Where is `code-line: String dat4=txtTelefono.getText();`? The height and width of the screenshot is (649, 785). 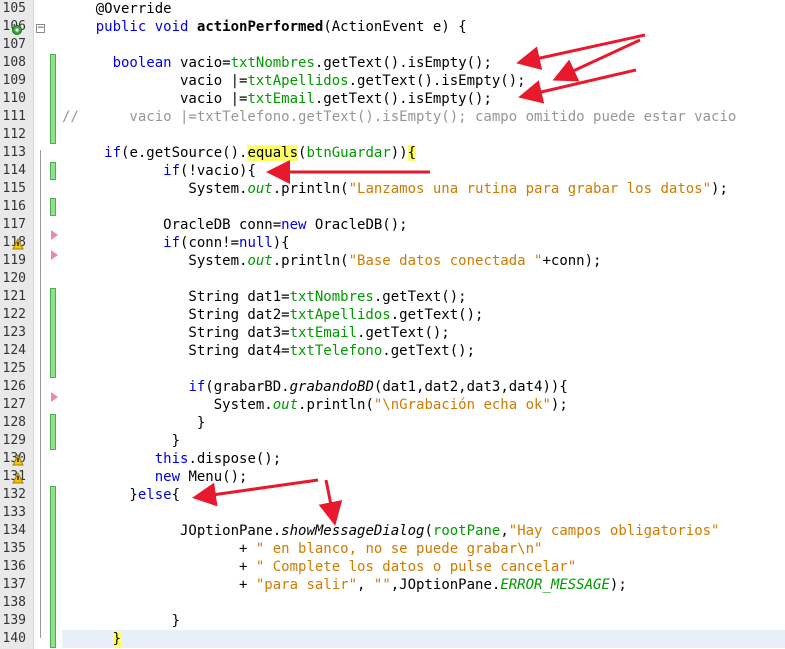 code-line: String dat4=txtTelefono.getText(); is located at coordinates (423, 351).